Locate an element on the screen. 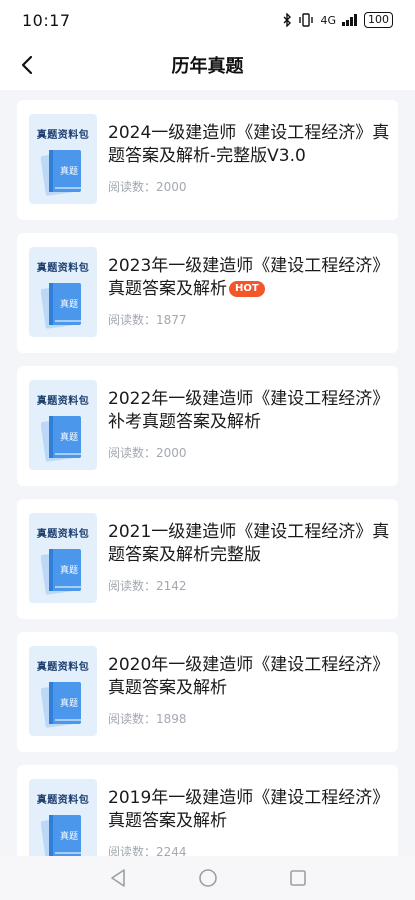  status-bar: 10:17 4G 100 is located at coordinates (207, 20).